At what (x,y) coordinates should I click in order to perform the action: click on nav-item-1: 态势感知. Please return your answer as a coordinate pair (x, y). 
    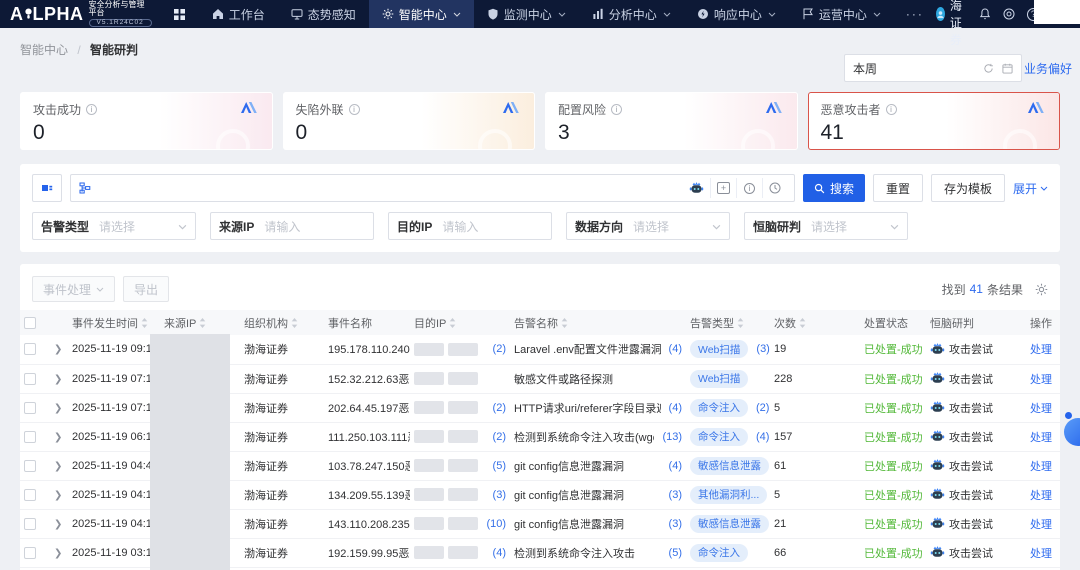
    Looking at the image, I should click on (323, 14).